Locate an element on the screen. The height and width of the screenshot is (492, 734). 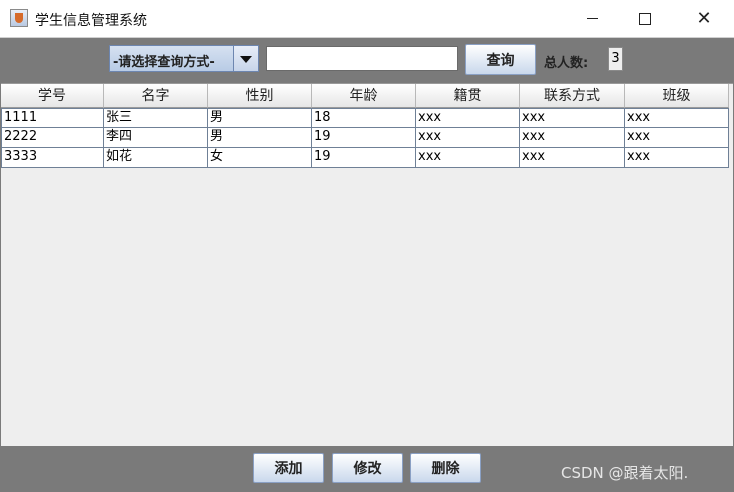
table-row: 1111 张三 男 18 xxx xxx xxx is located at coordinates (366, 118).